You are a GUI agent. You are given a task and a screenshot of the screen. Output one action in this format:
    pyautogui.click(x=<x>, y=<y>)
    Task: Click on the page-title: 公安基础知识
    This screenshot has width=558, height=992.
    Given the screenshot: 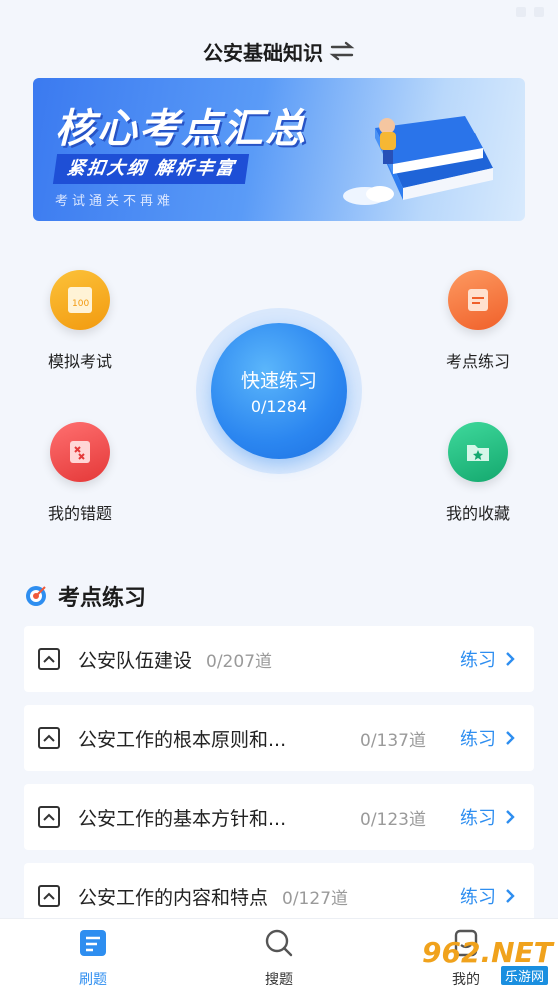 What is the action you would take?
    pyautogui.click(x=263, y=52)
    